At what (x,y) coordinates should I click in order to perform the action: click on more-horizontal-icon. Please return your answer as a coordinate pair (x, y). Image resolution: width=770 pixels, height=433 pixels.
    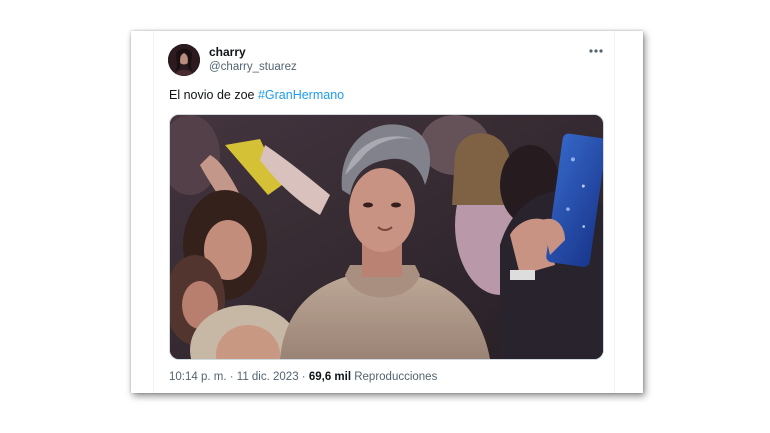
    Looking at the image, I should click on (596, 51).